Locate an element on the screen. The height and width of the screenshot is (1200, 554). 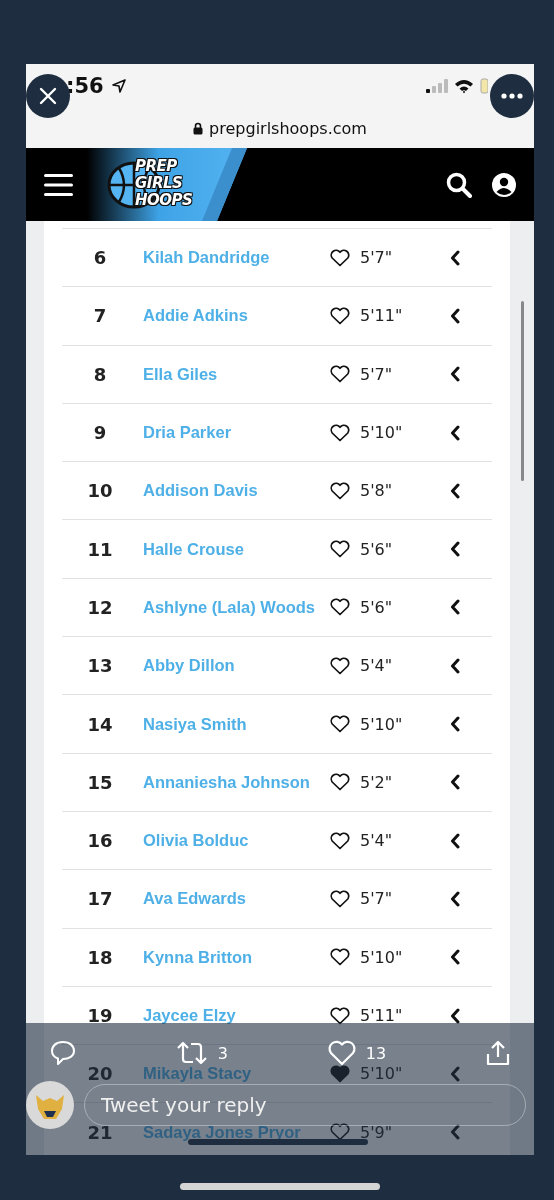
rank-number: 19 is located at coordinates (100, 1015).